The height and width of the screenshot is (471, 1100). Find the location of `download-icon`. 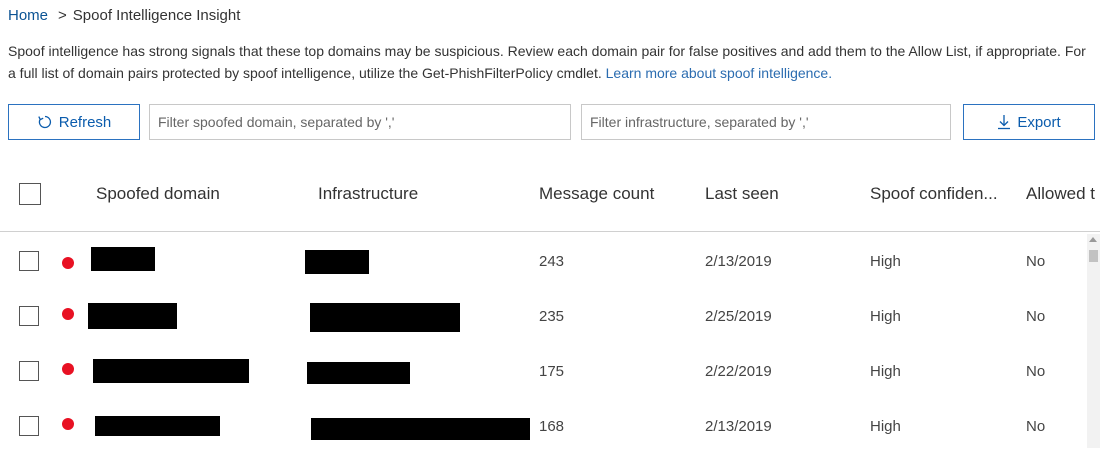

download-icon is located at coordinates (1004, 122).